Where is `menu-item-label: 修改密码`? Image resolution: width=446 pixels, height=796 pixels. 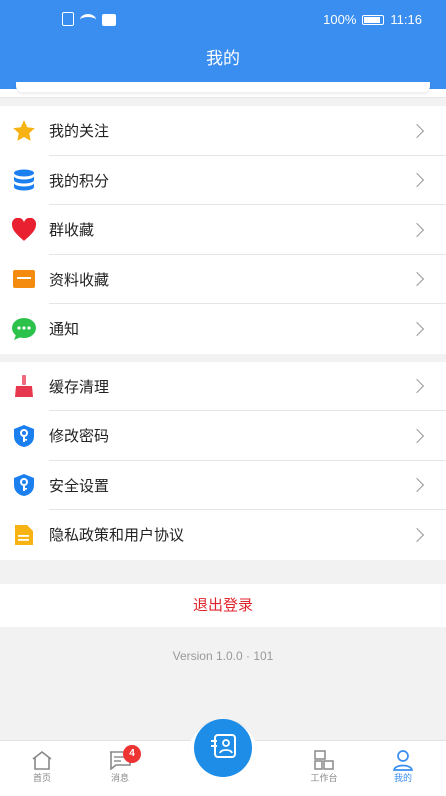
menu-item-label: 修改密码 is located at coordinates (79, 436).